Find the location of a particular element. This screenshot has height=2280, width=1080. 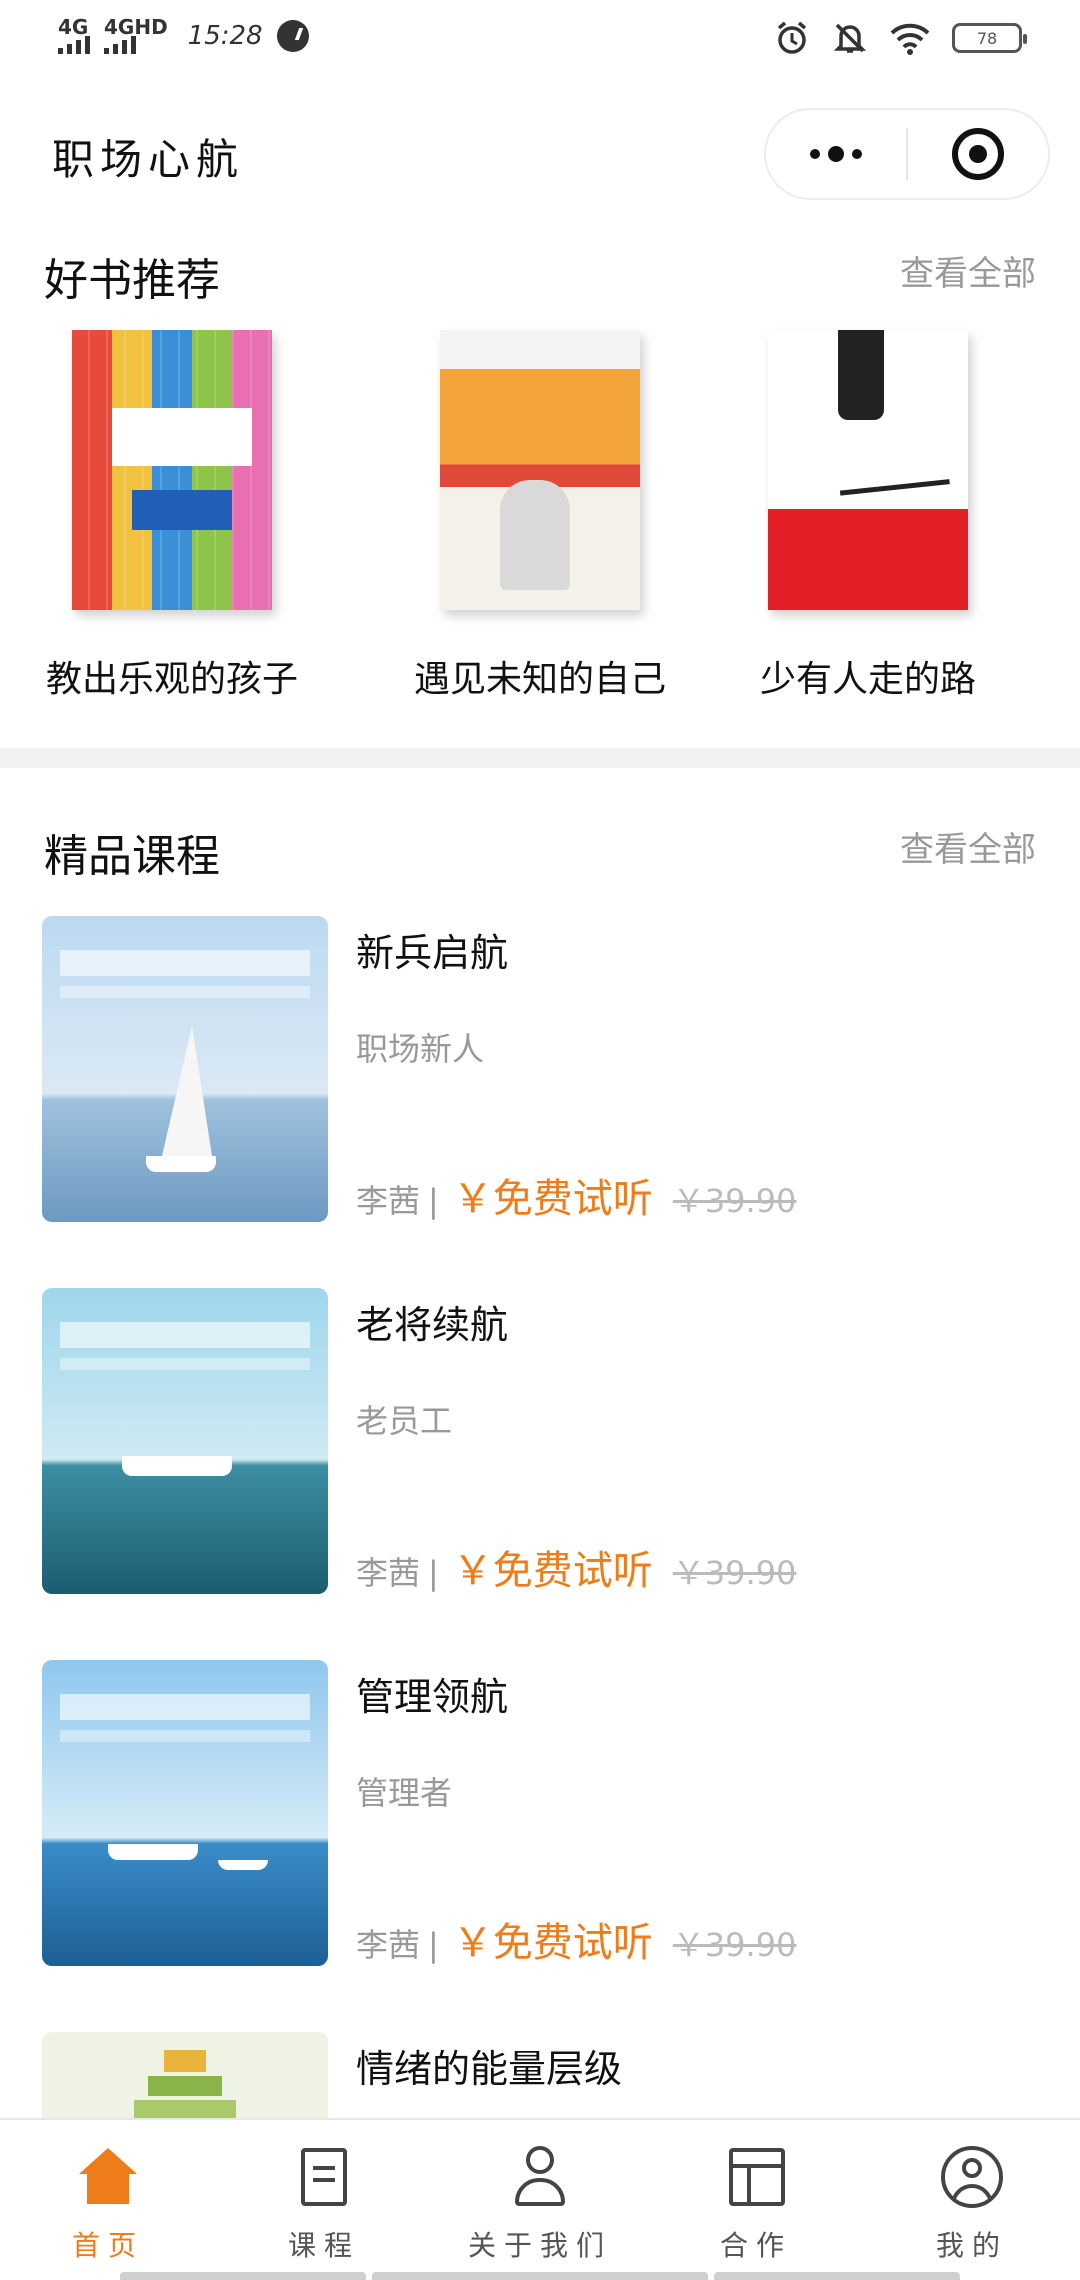

course-audience: 管理者 is located at coordinates (404, 1793).